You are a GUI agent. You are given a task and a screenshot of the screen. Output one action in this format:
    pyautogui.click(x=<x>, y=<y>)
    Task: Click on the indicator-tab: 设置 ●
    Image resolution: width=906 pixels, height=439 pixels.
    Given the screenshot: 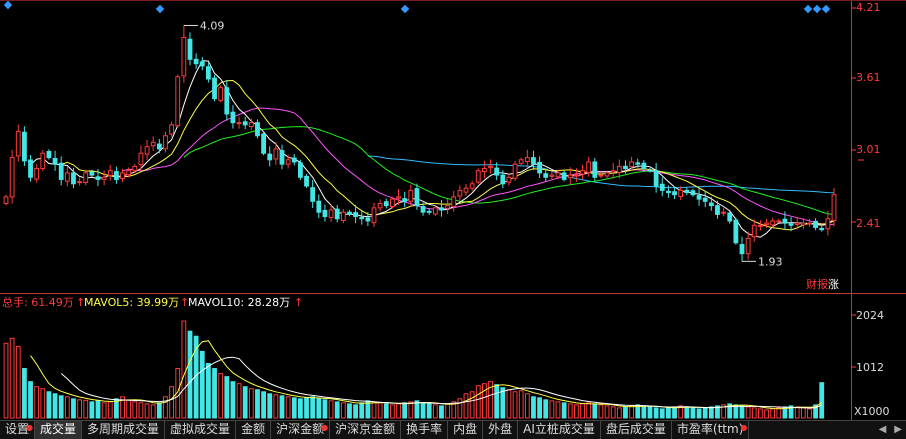 What is the action you would take?
    pyautogui.click(x=18, y=430)
    